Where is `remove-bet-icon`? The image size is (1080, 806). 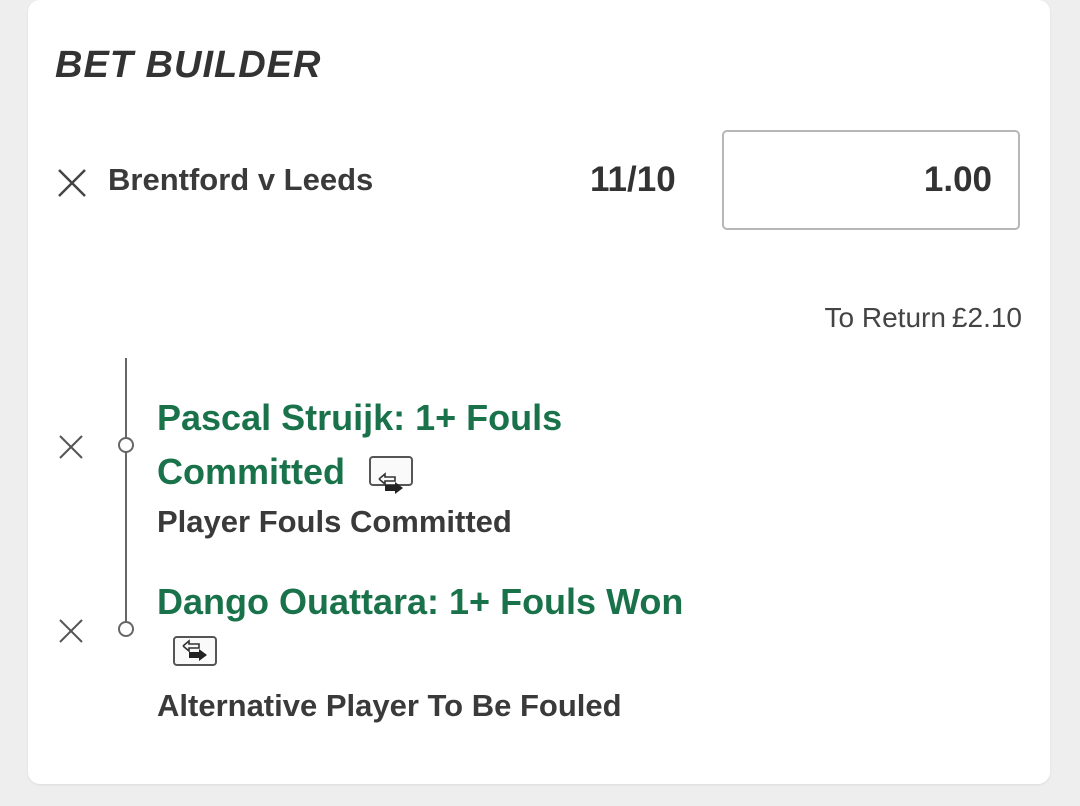 remove-bet-icon is located at coordinates (72, 183).